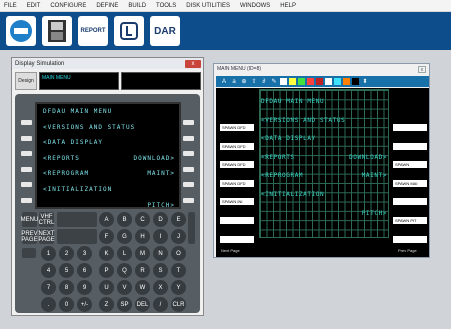 This screenshot has height=329, width=451. I want to click on vhf-ctrl-key: VHF CTRL, so click(46, 219).